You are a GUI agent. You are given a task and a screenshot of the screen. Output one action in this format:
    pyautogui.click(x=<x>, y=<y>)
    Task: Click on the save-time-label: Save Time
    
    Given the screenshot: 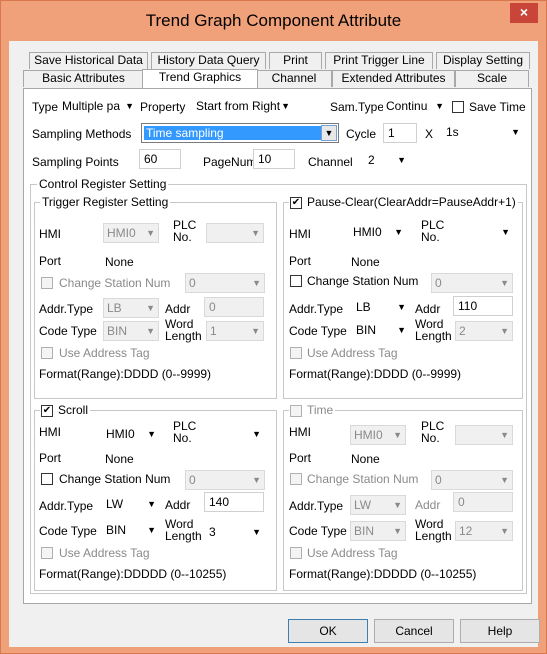 What is the action you would take?
    pyautogui.click(x=497, y=107)
    